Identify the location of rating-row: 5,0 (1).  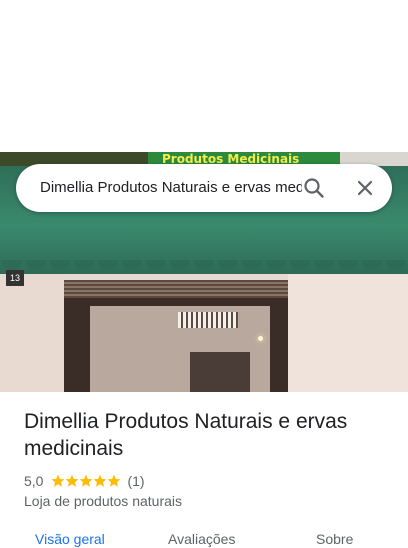
(84, 481).